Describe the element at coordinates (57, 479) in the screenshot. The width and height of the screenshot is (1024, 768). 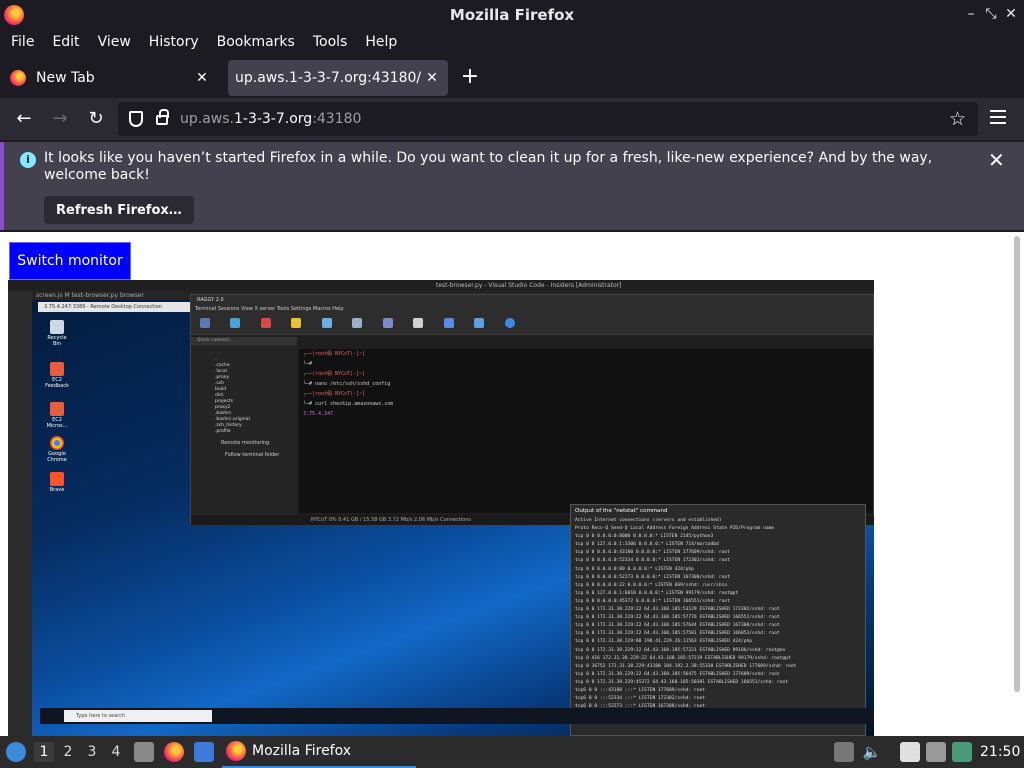
I see `brave-icon` at that location.